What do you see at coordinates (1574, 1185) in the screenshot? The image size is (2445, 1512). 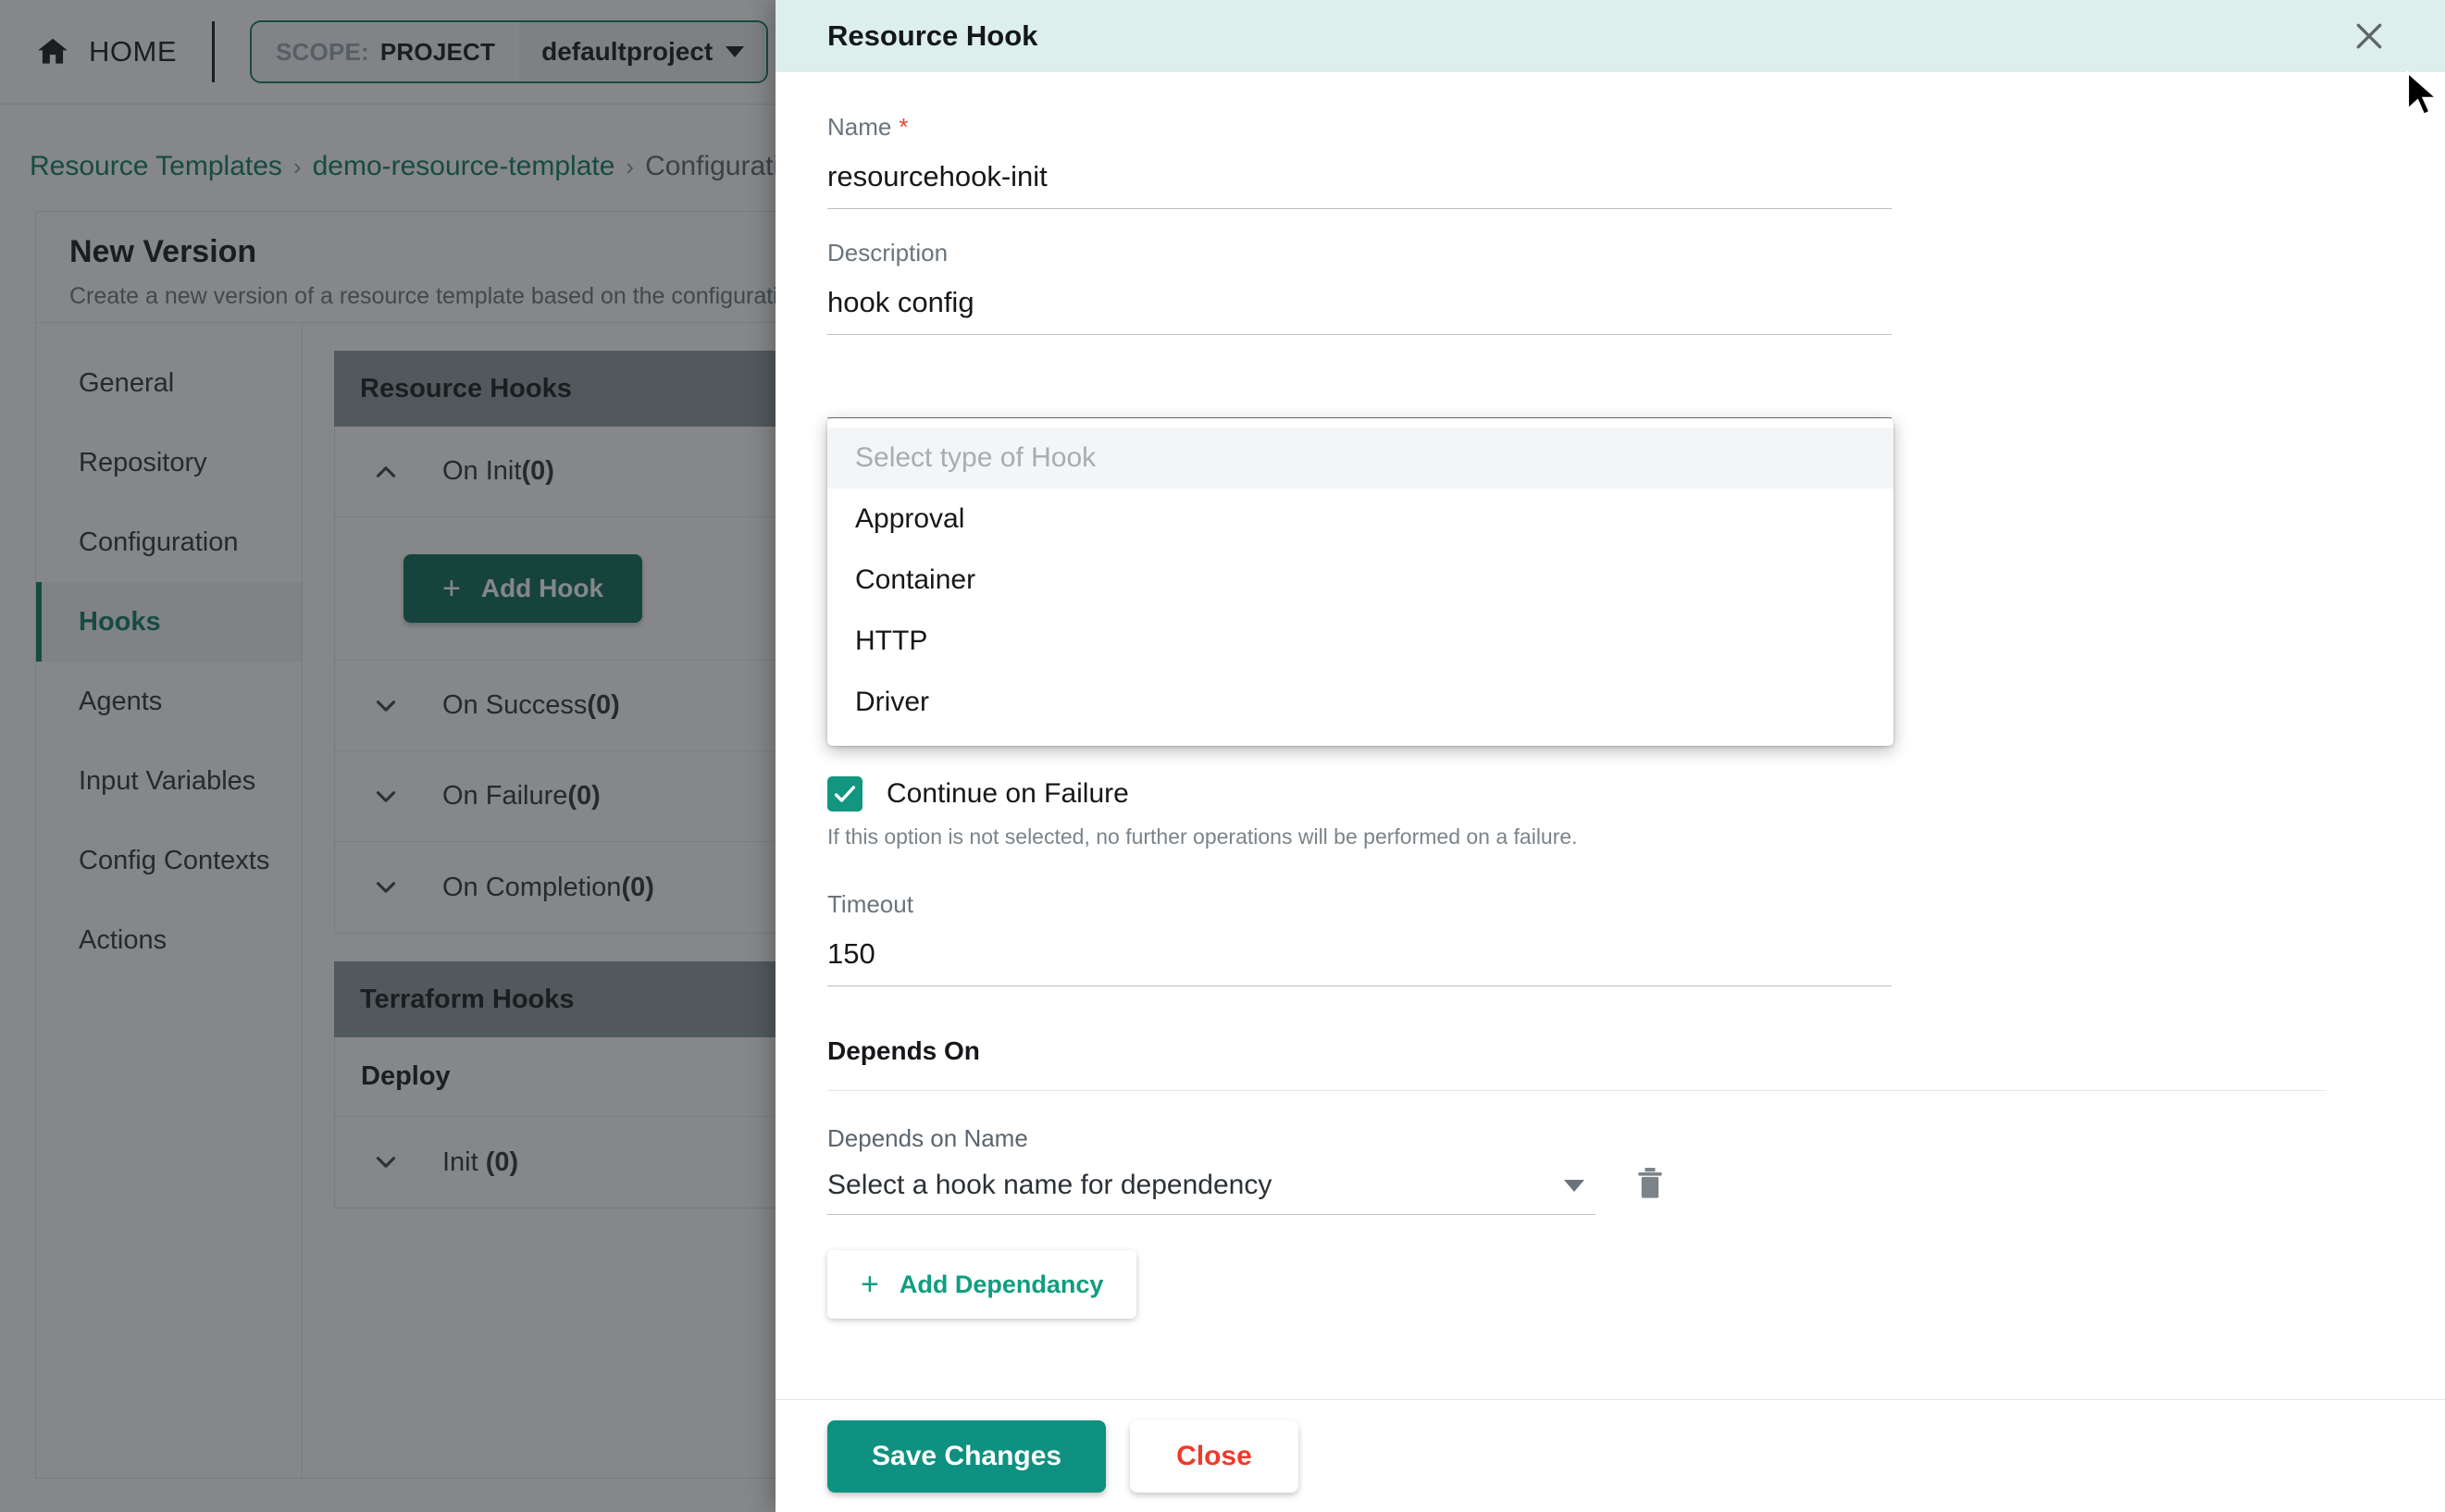 I see `chevron-down-icon` at bounding box center [1574, 1185].